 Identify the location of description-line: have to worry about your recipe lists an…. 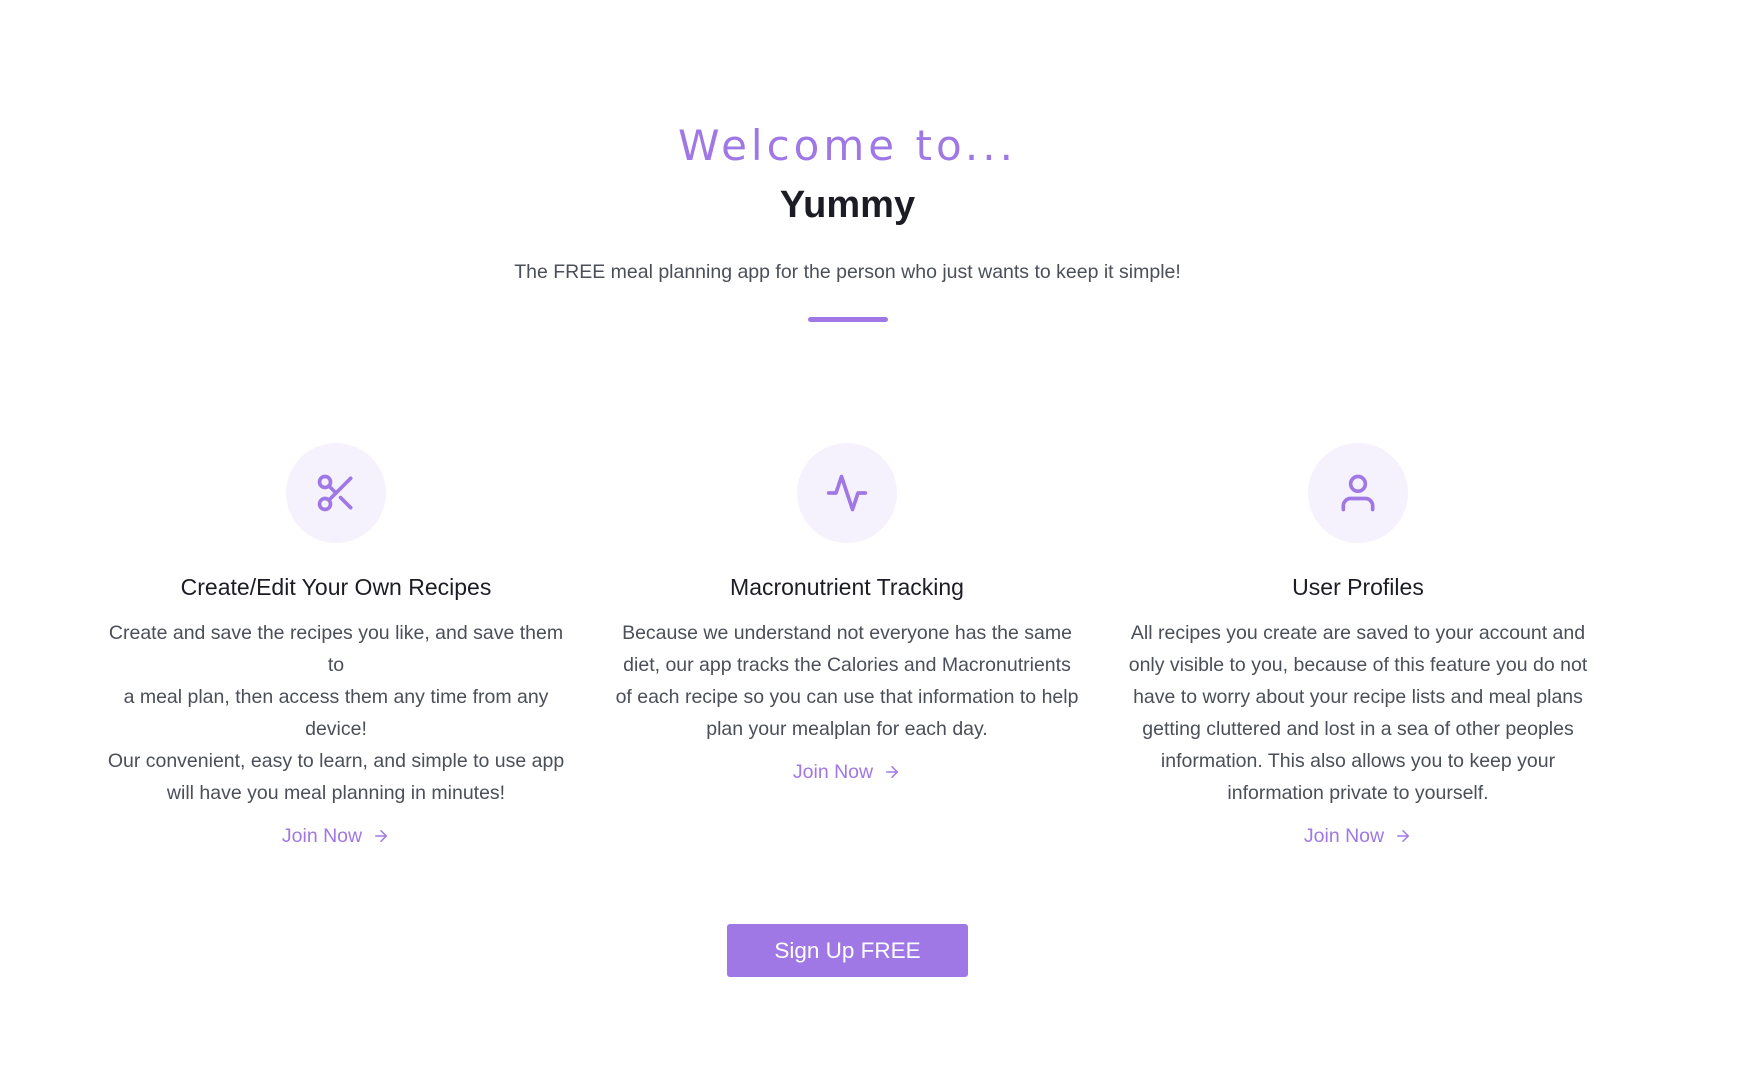
(1358, 697).